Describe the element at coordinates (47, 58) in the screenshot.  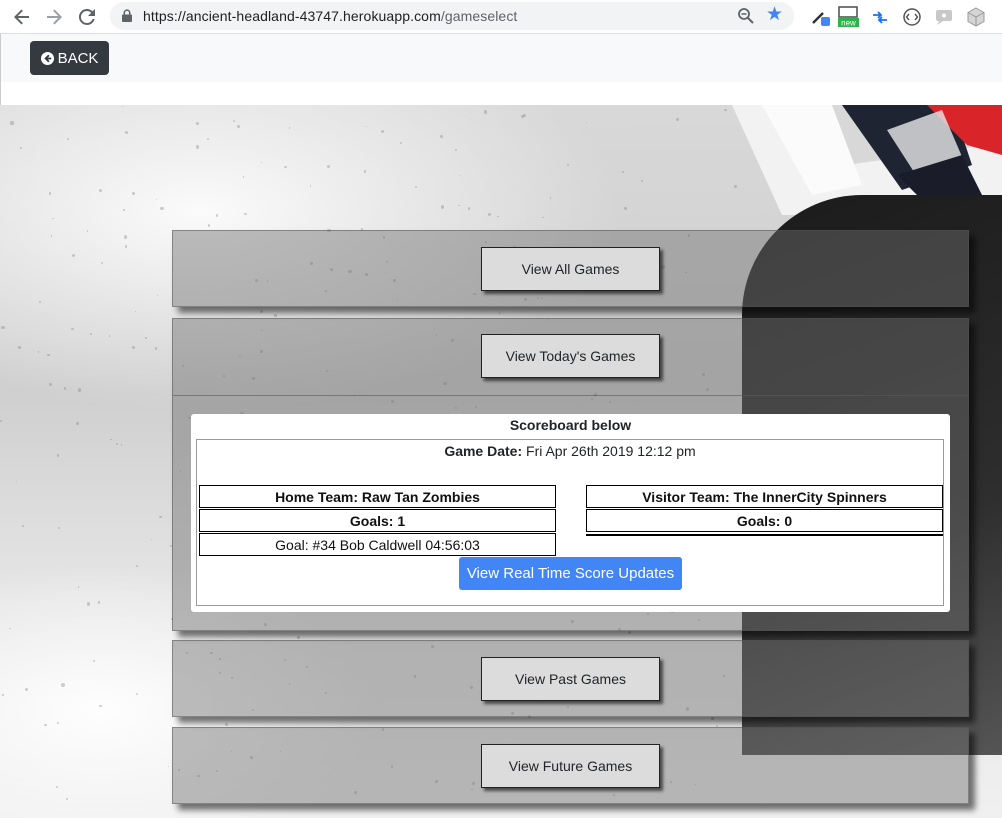
I see `arrow-left-icon` at that location.